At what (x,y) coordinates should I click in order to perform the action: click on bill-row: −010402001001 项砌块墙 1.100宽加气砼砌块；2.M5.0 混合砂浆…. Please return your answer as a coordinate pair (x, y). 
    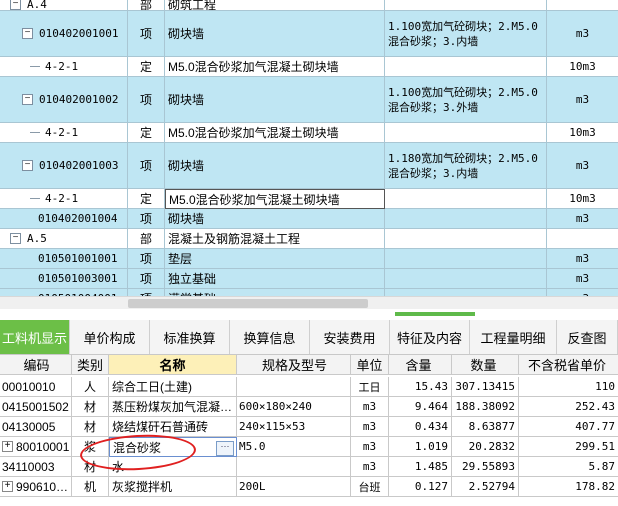
    Looking at the image, I should click on (309, 34).